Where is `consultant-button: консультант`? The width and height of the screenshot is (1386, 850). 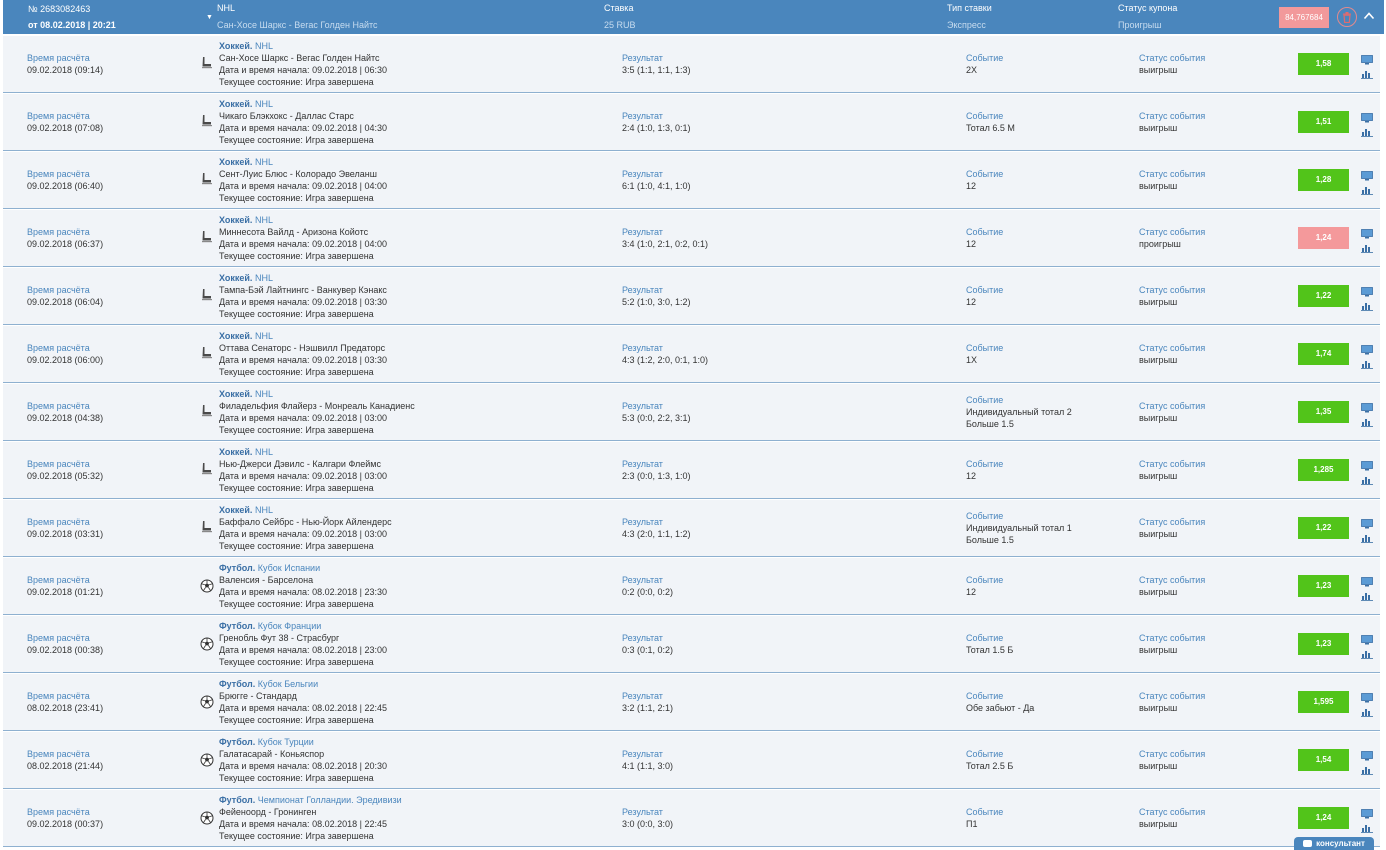 consultant-button: консультант is located at coordinates (1334, 843).